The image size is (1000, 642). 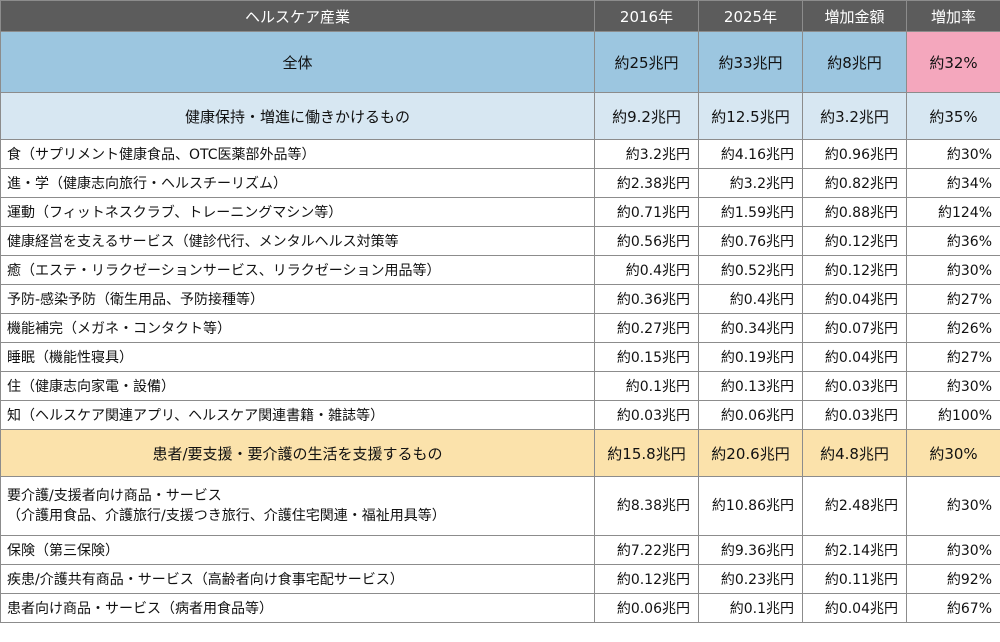 I want to click on header-industry: ヘルスケア産業, so click(x=297, y=16).